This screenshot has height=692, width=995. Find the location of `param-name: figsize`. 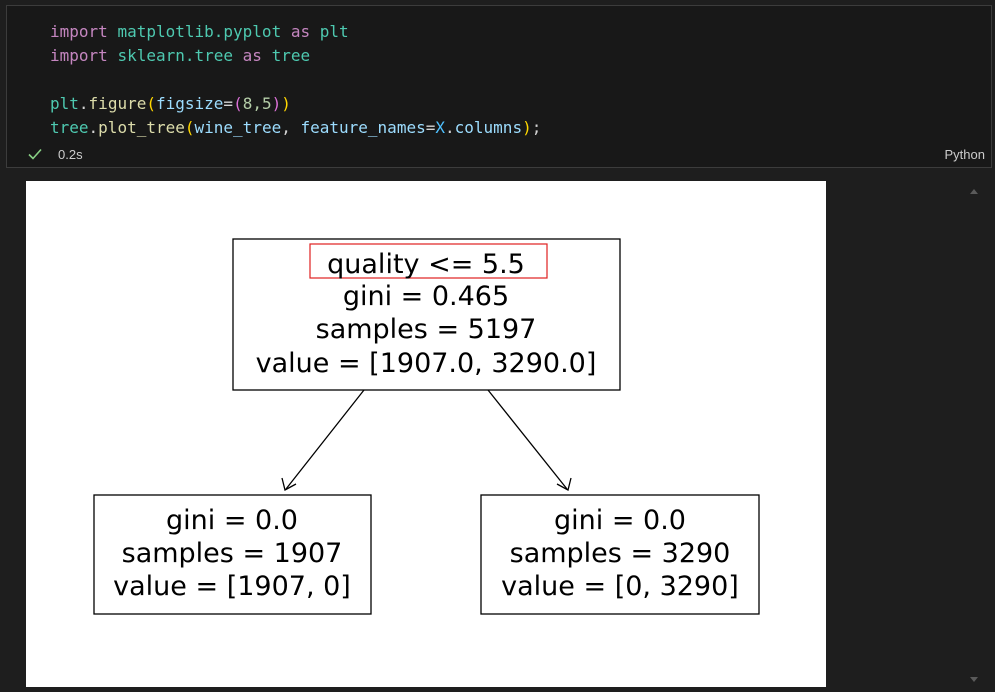

param-name: figsize is located at coordinates (189, 103).